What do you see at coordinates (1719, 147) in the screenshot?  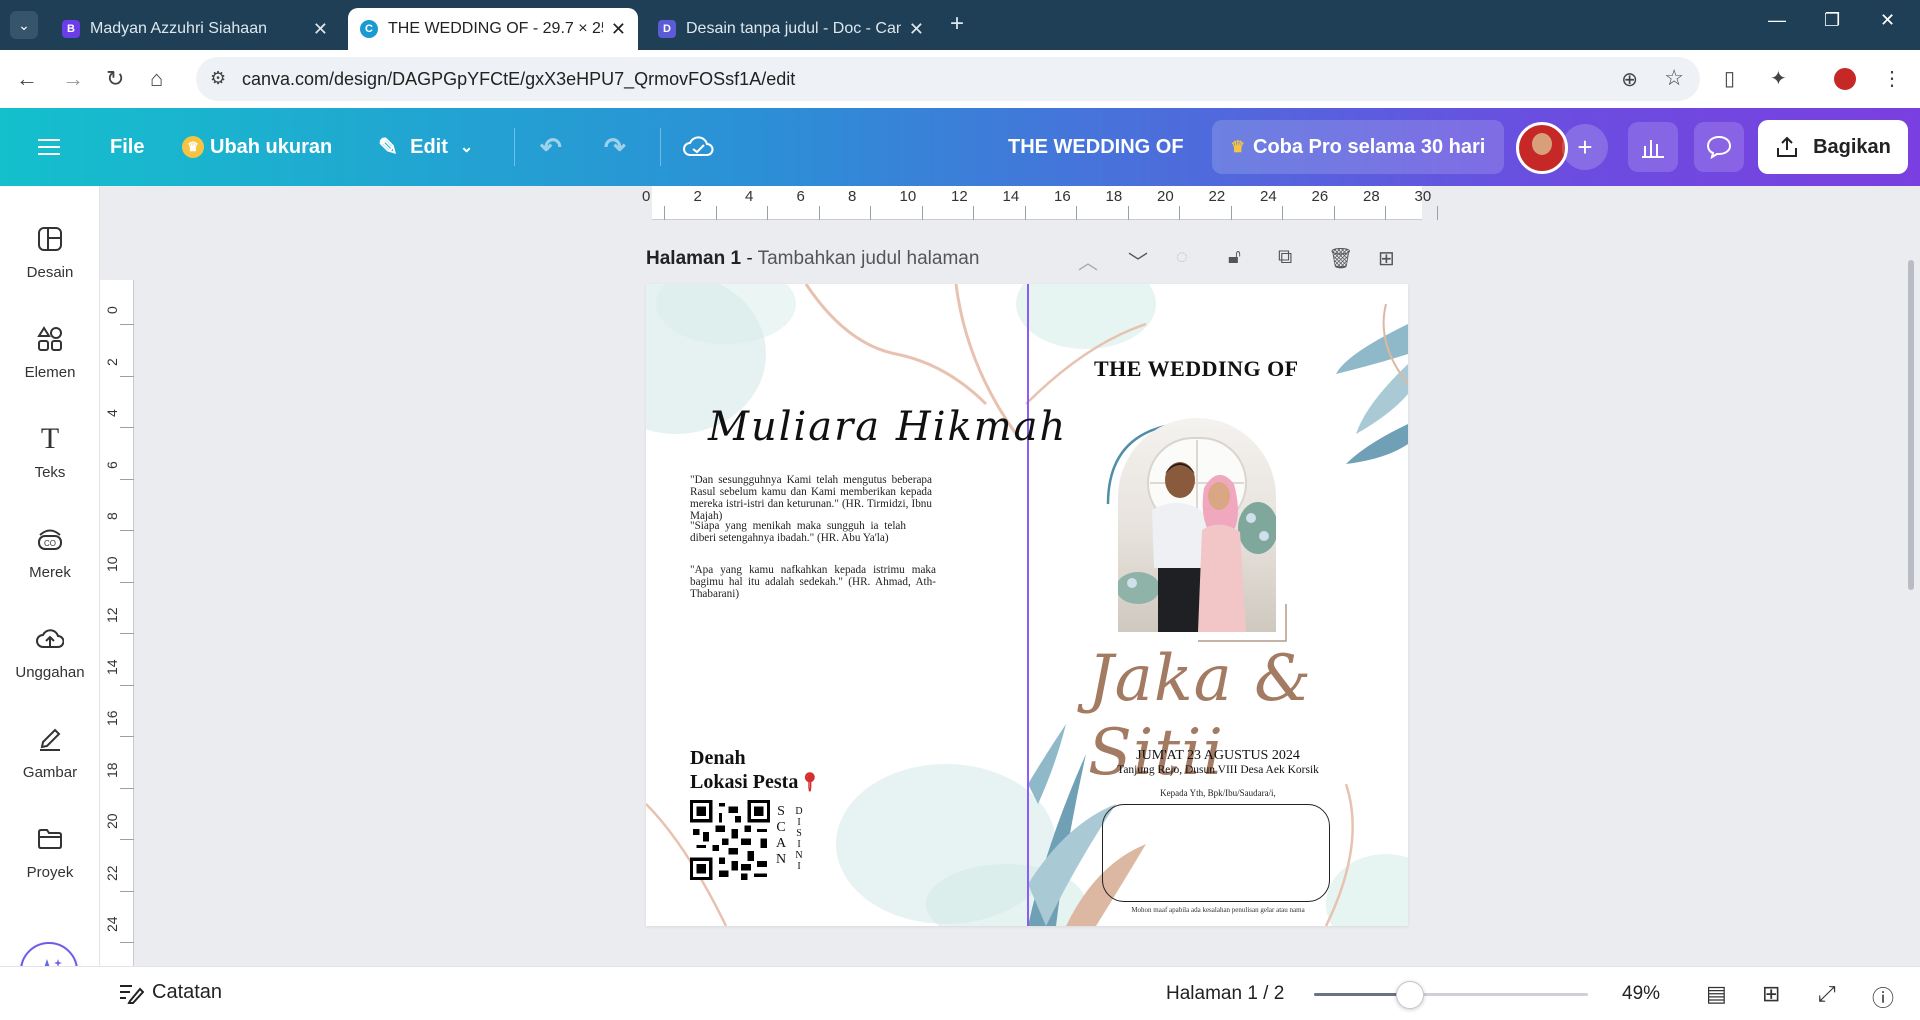 I see `comment-icon` at bounding box center [1719, 147].